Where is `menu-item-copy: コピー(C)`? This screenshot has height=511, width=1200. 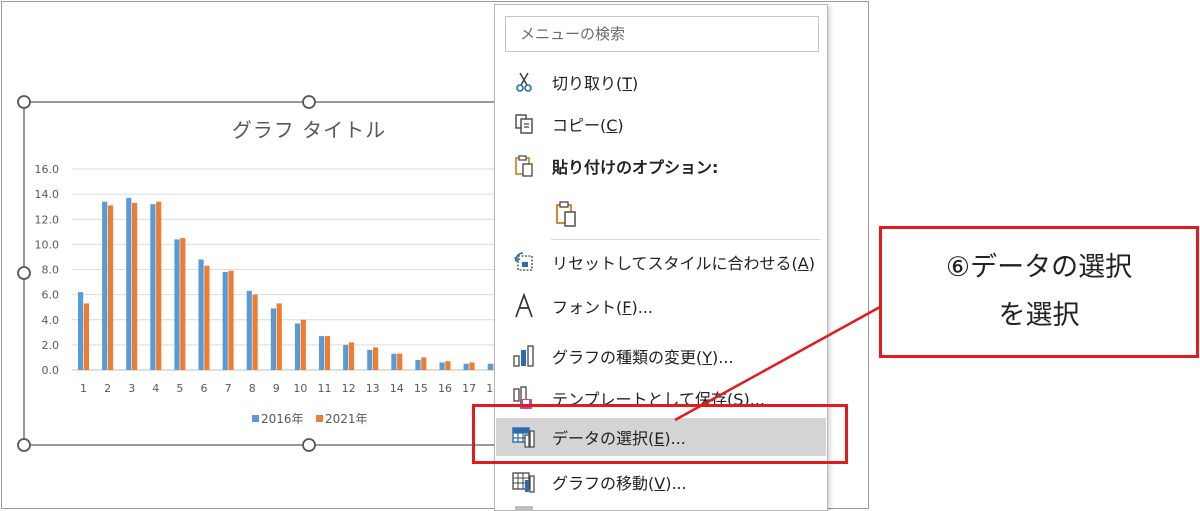 menu-item-copy: コピー(C) is located at coordinates (661, 124).